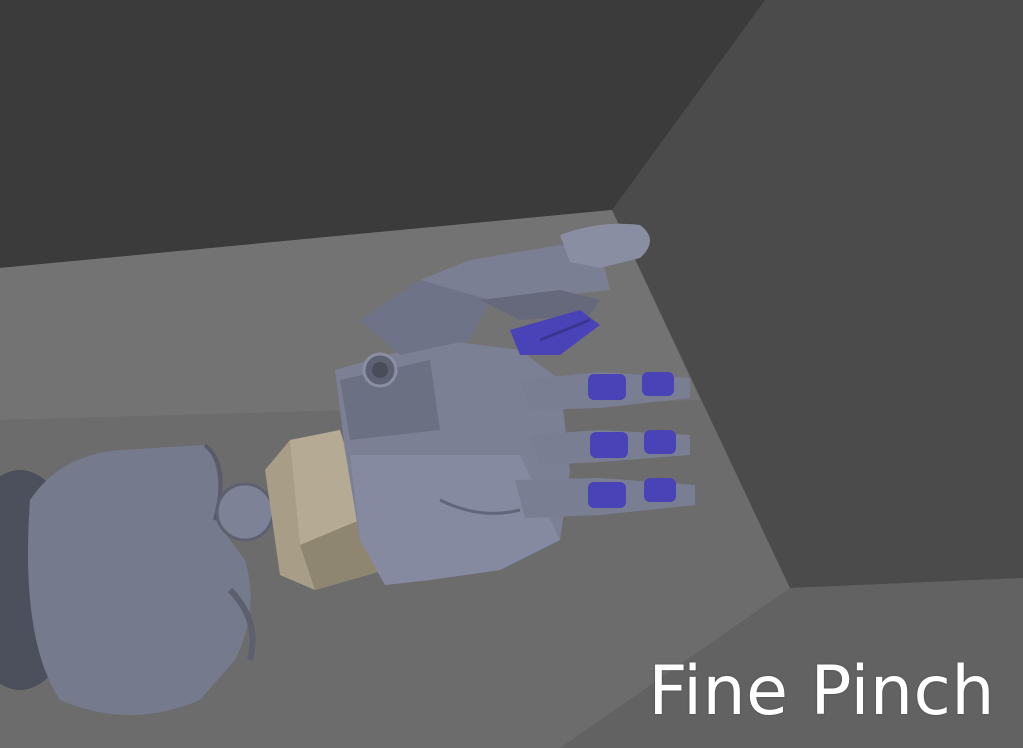 The height and width of the screenshot is (748, 1023). Describe the element at coordinates (452, 462) in the screenshot. I see `palm` at that location.